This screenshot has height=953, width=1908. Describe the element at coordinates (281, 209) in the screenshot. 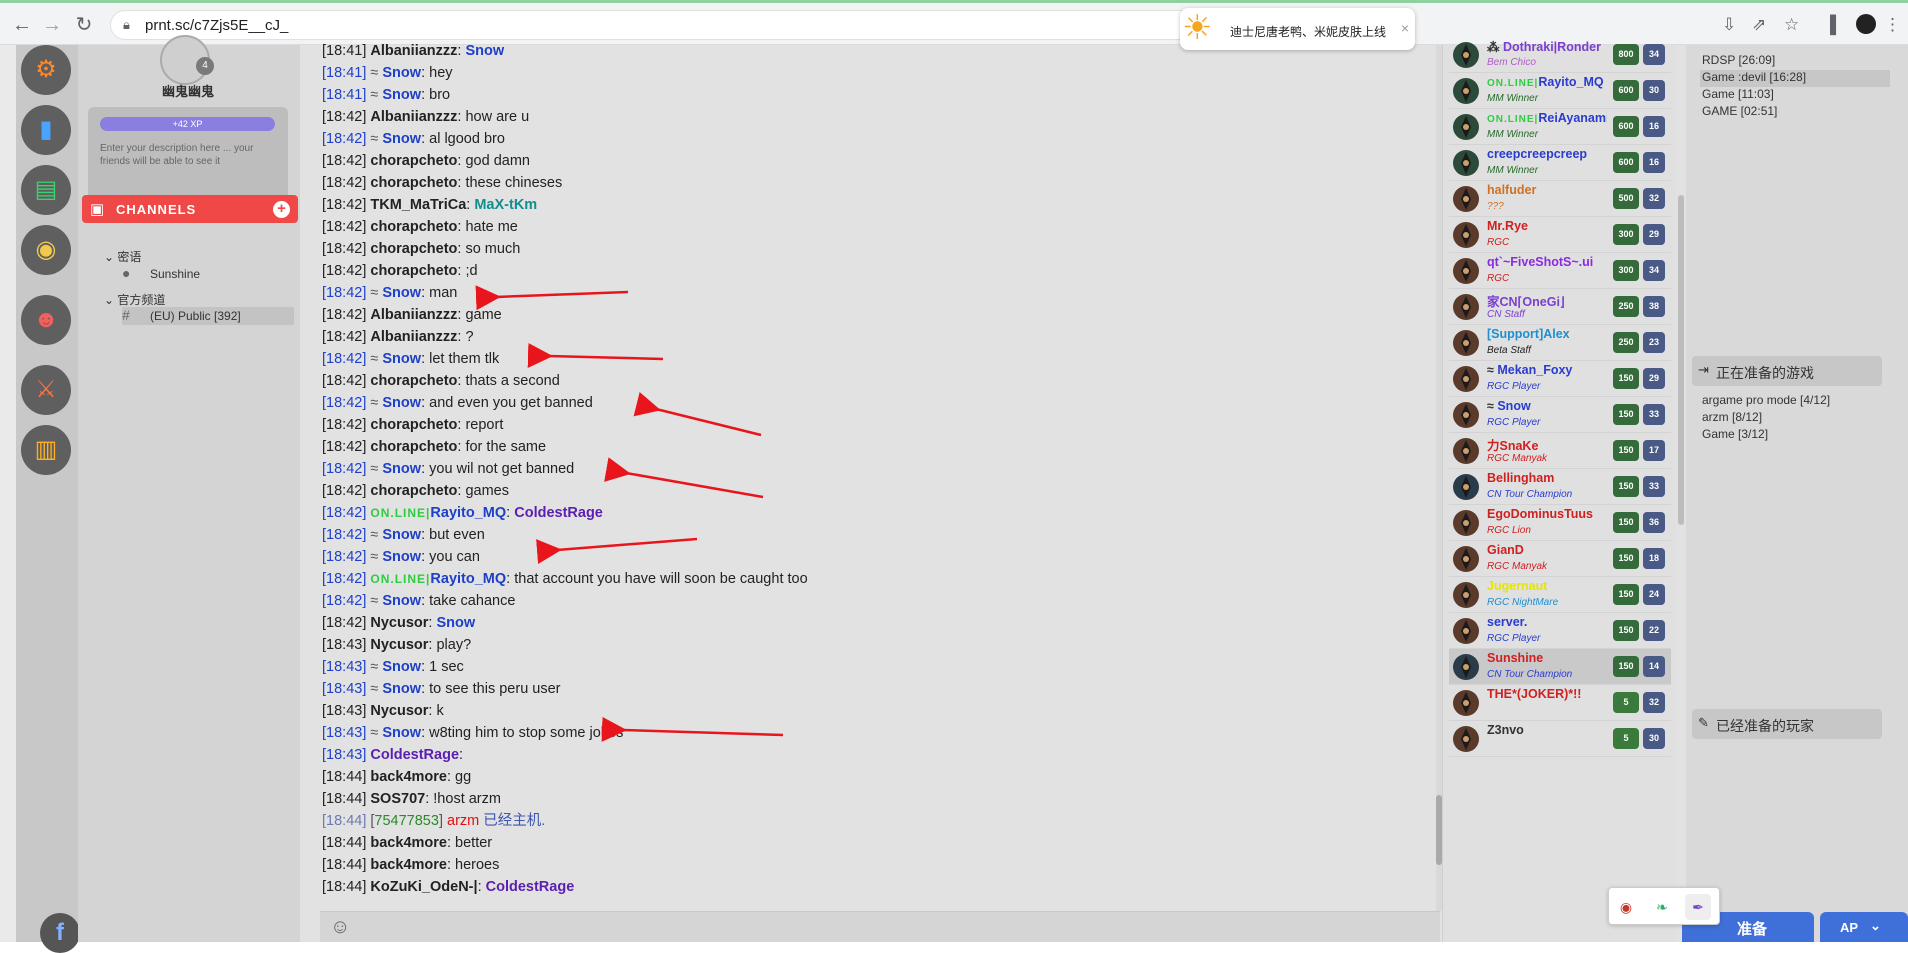

I see `add-channel-button: +` at that location.